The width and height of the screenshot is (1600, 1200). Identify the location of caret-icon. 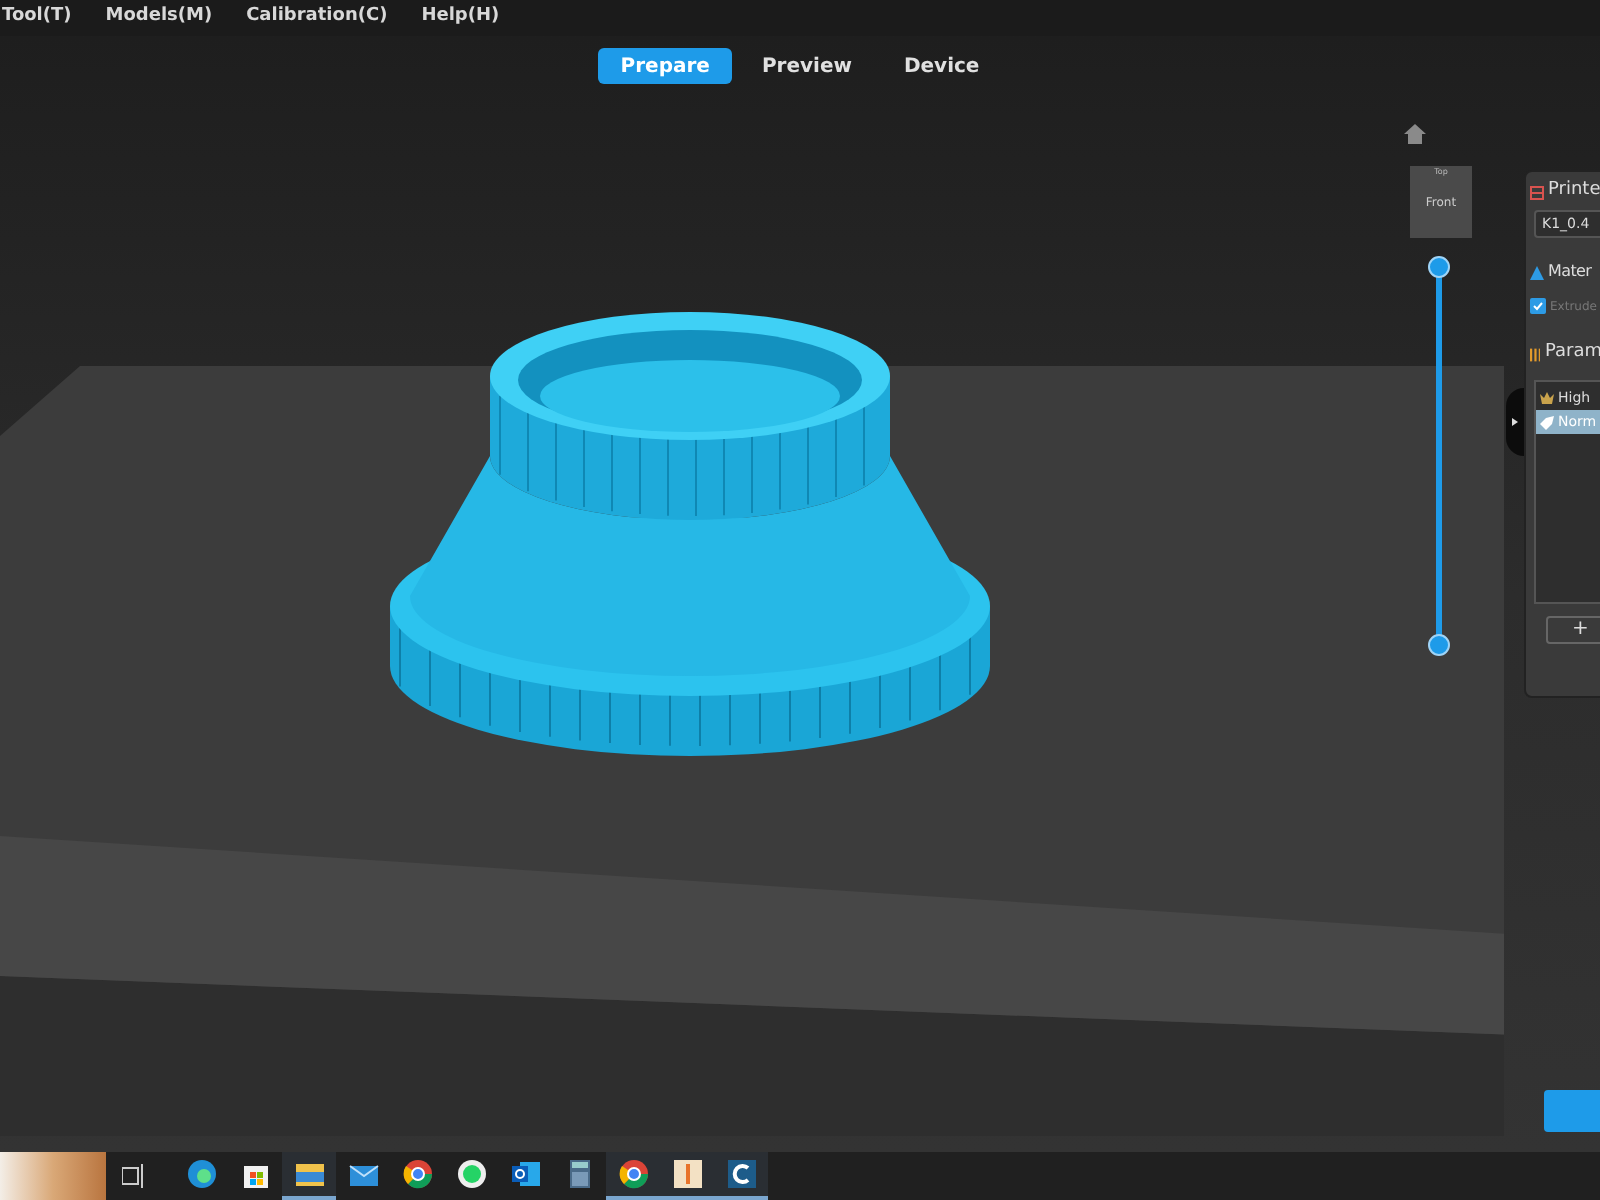
(1515, 422).